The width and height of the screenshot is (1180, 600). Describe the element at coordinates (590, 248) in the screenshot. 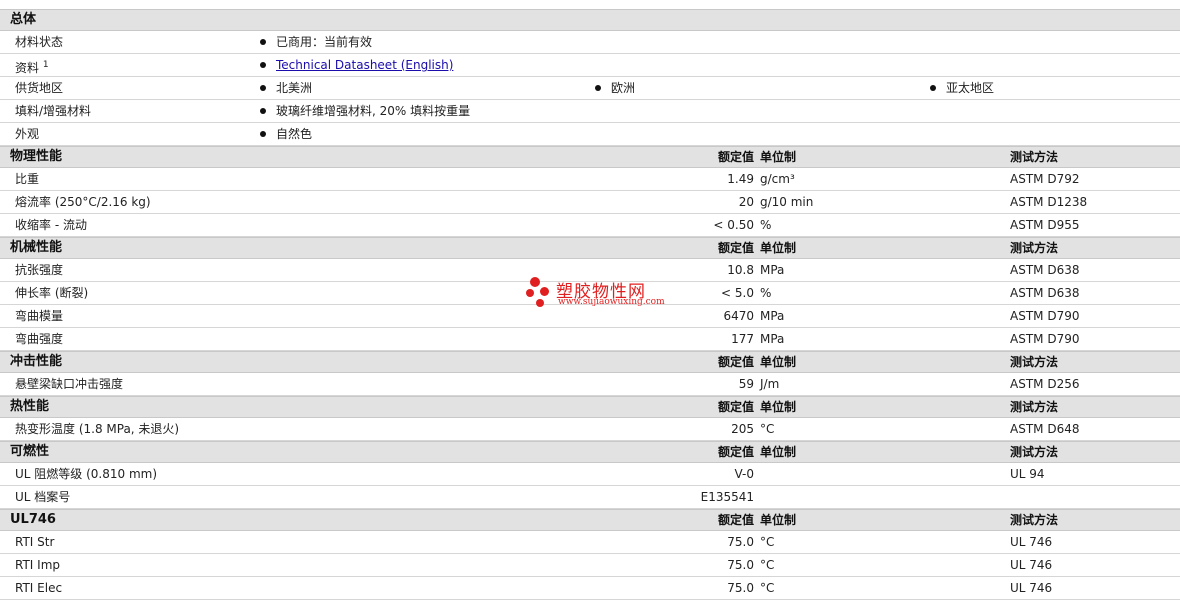

I see `section-header: 机械性能 额定值 单位制 测试方法` at that location.